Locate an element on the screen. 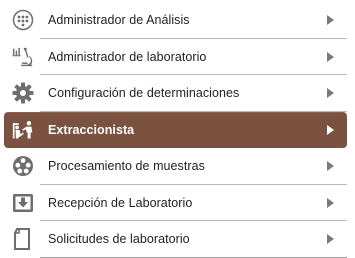 This screenshot has width=355, height=258. document-icon is located at coordinates (23, 239).